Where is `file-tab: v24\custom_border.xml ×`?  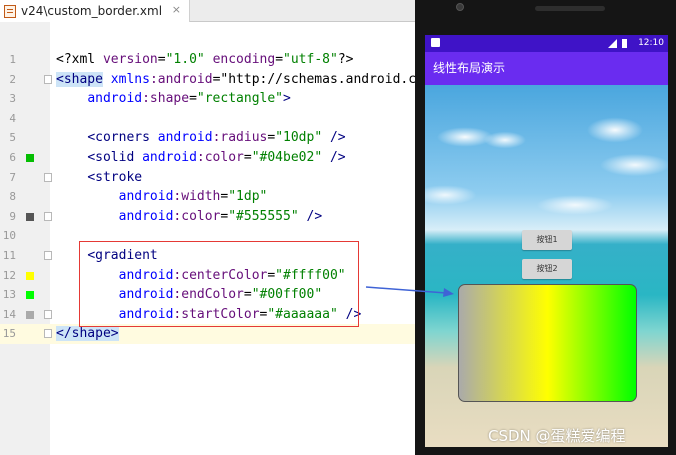 file-tab: v24\custom_border.xml × is located at coordinates (95, 11).